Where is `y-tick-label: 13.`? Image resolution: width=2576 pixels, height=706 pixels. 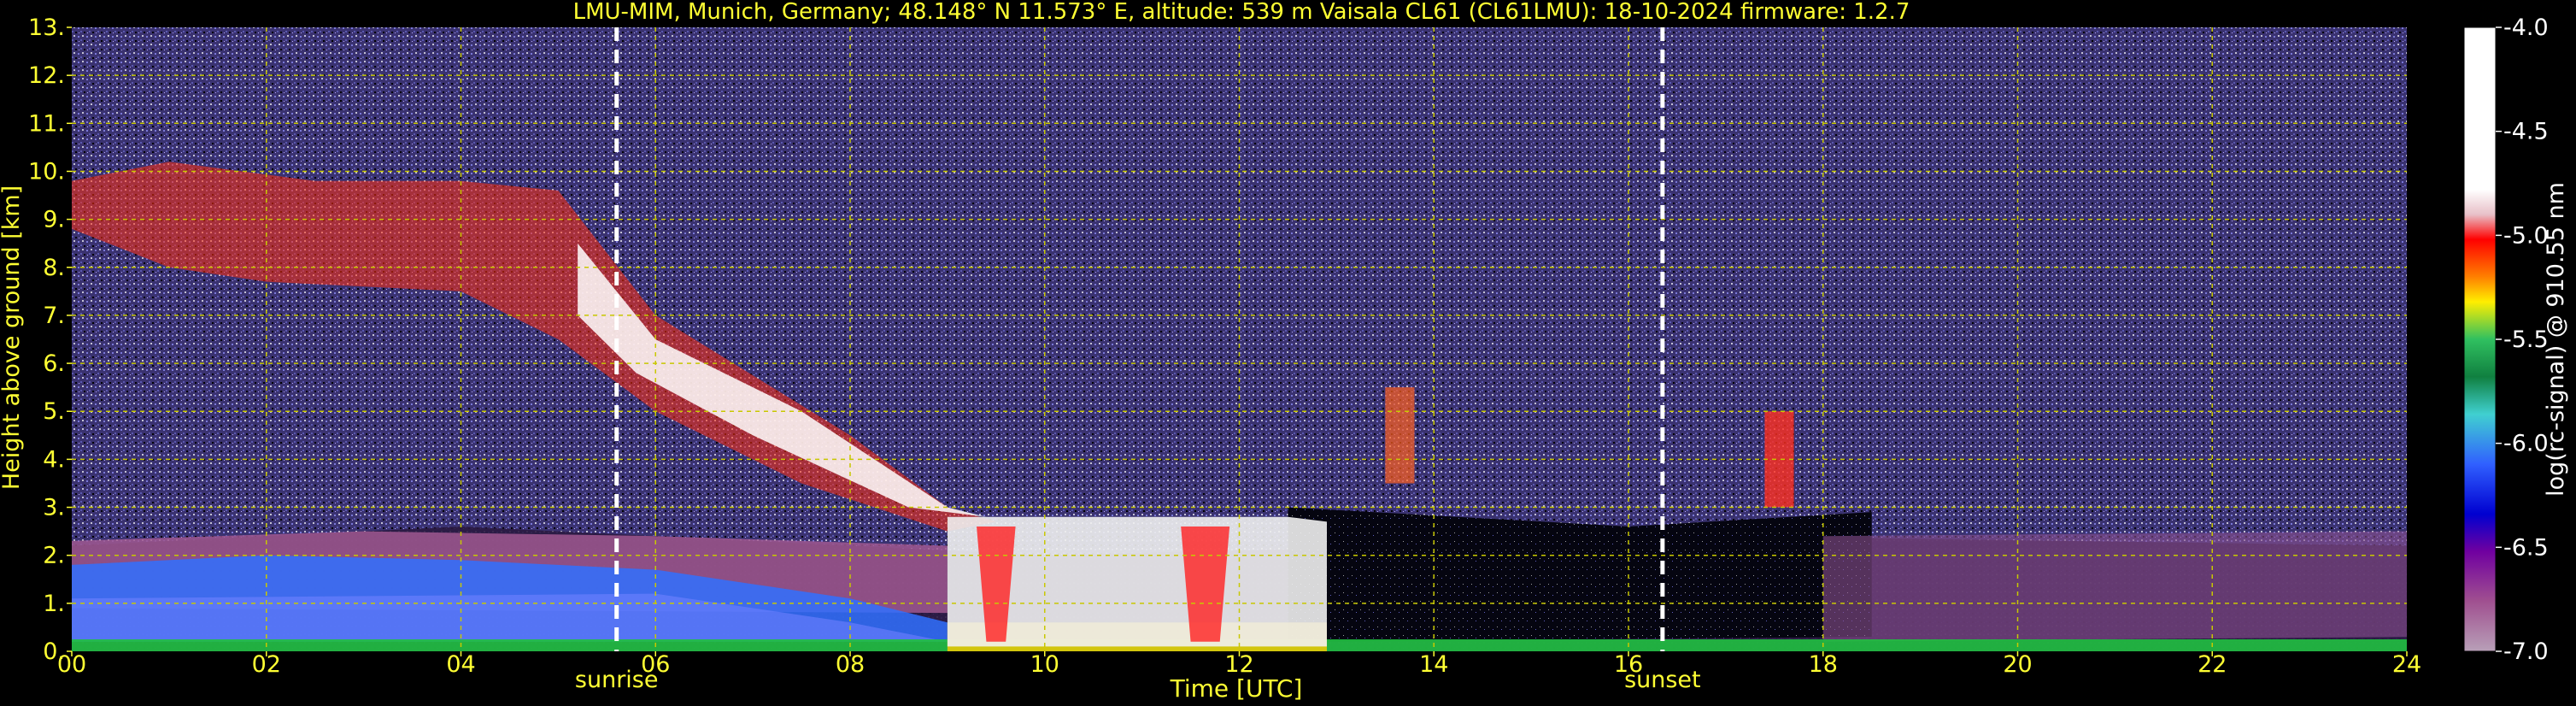
y-tick-label: 13. is located at coordinates (46, 28).